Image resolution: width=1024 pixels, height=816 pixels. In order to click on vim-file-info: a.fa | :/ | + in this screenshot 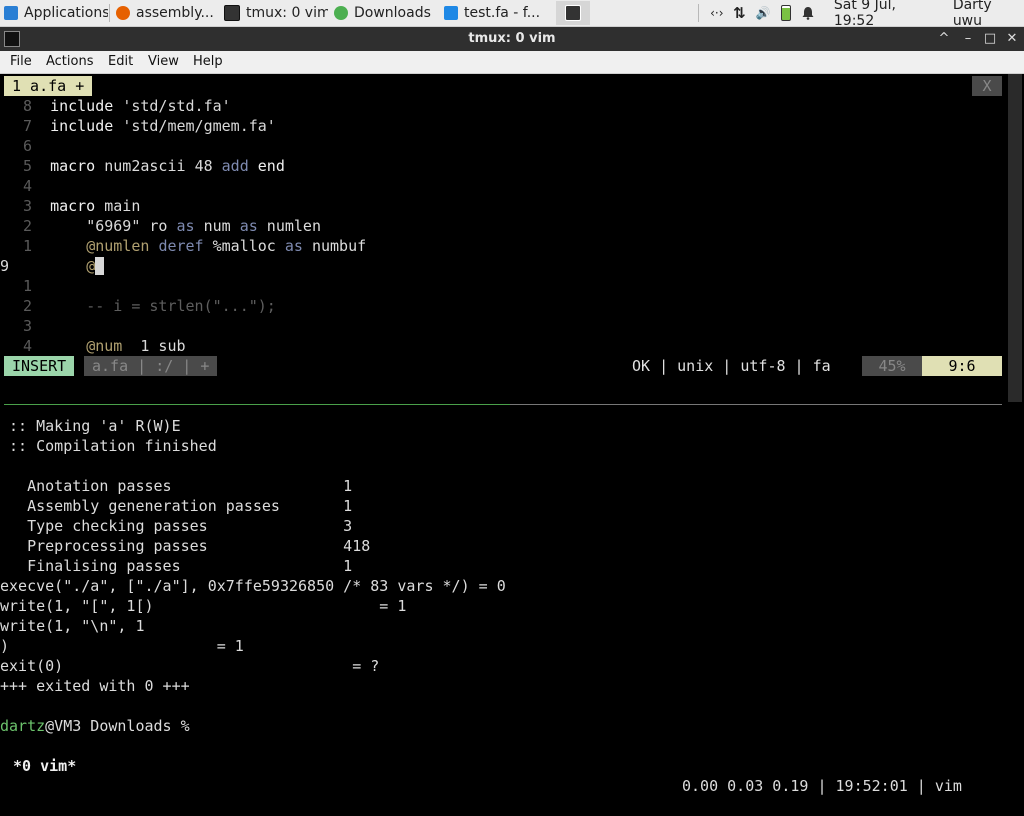, I will do `click(151, 366)`.